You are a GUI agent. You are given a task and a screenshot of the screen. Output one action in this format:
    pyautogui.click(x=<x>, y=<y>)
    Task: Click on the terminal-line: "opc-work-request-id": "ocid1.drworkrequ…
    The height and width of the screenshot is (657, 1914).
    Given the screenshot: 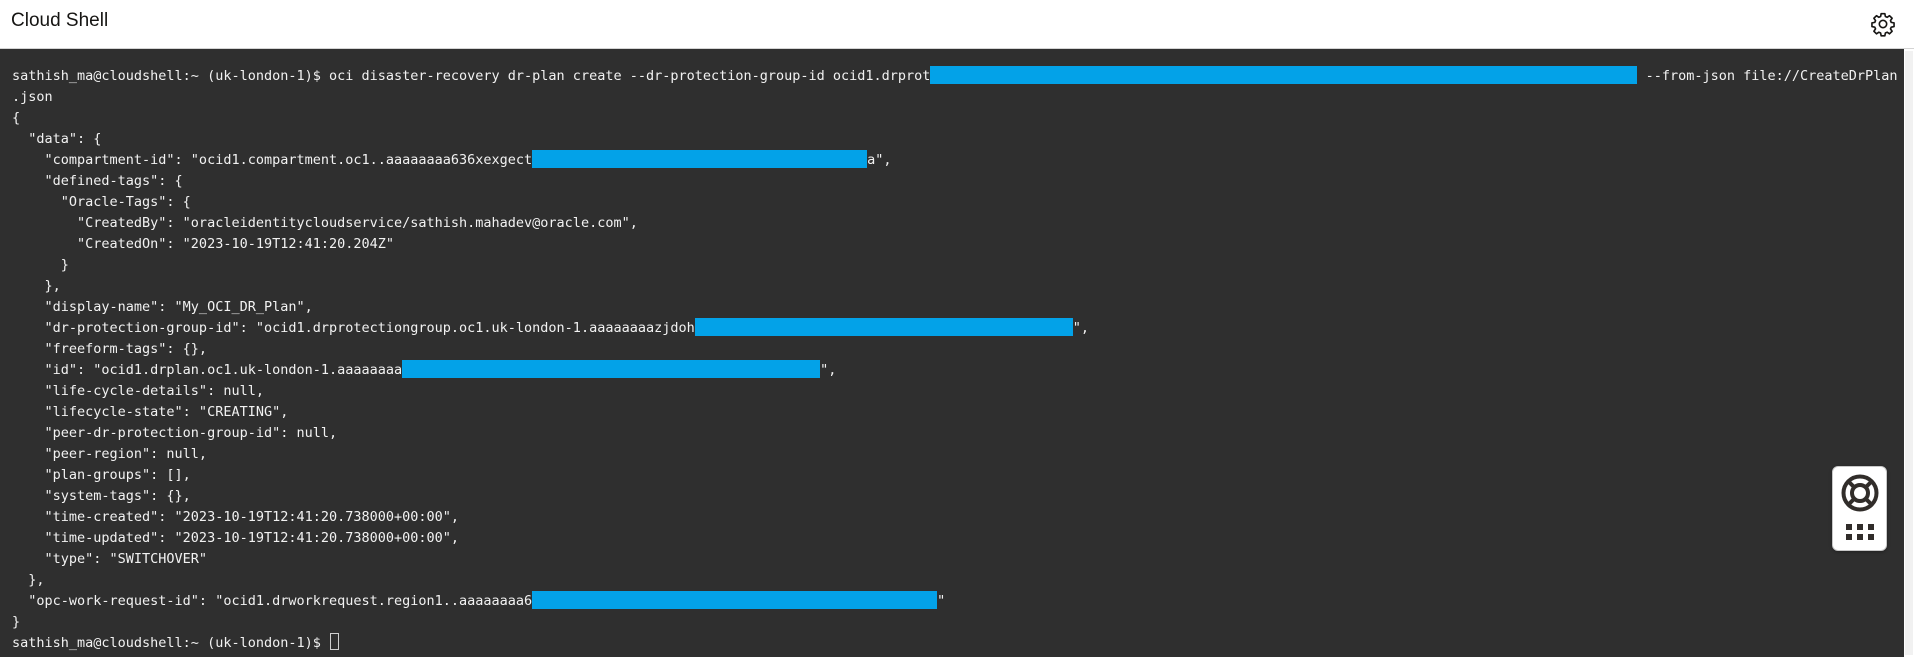 What is the action you would take?
    pyautogui.click(x=955, y=601)
    